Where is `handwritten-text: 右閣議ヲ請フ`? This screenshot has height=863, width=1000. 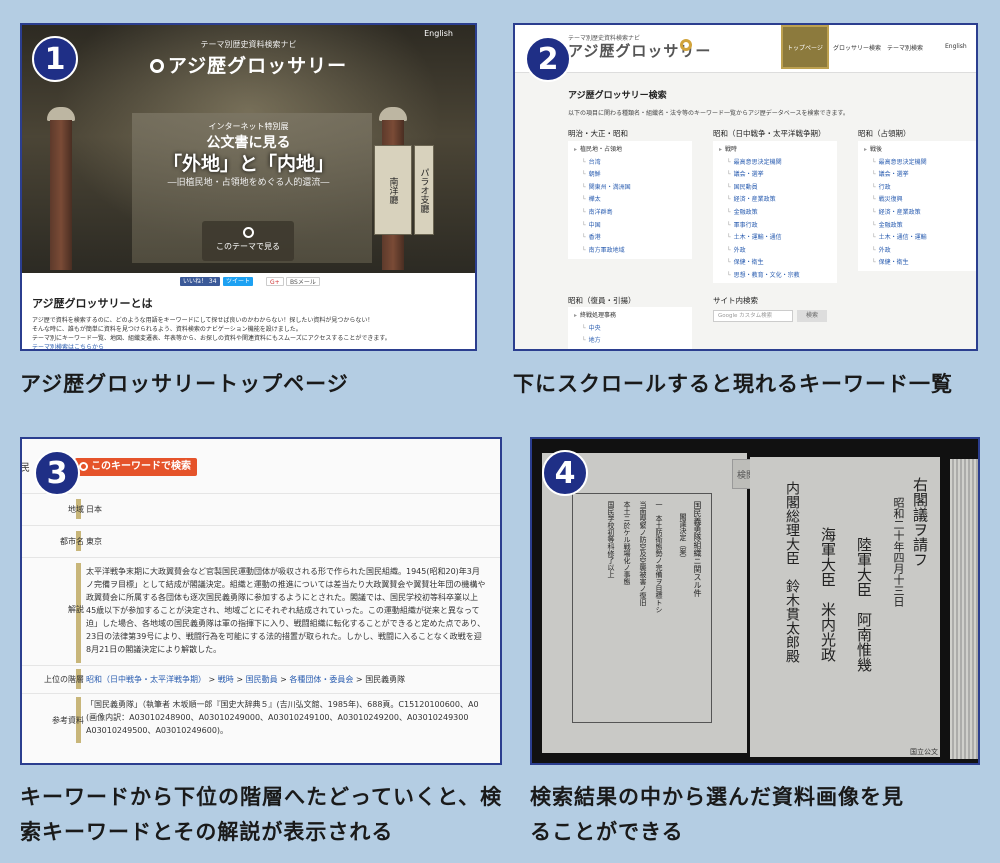
handwritten-text: 右閣議ヲ請フ is located at coordinates (920, 522).